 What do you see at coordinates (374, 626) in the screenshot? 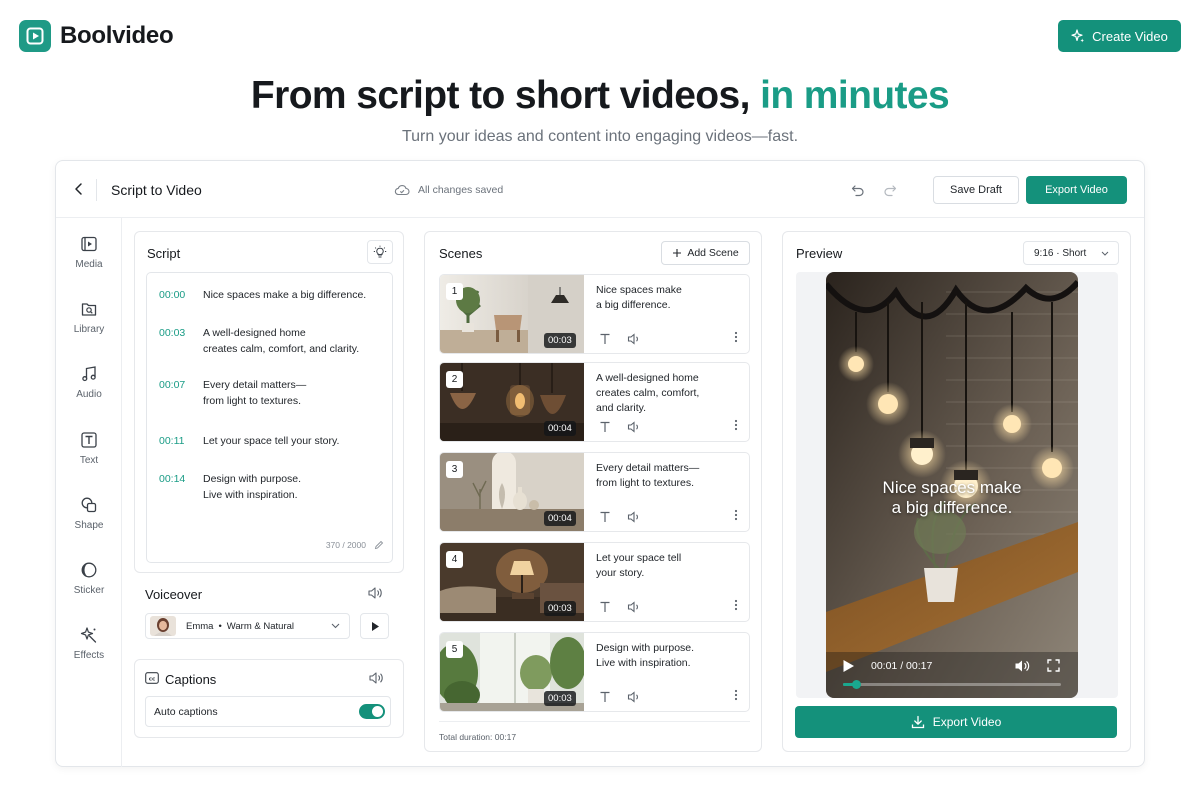
I see `voice-play-button` at bounding box center [374, 626].